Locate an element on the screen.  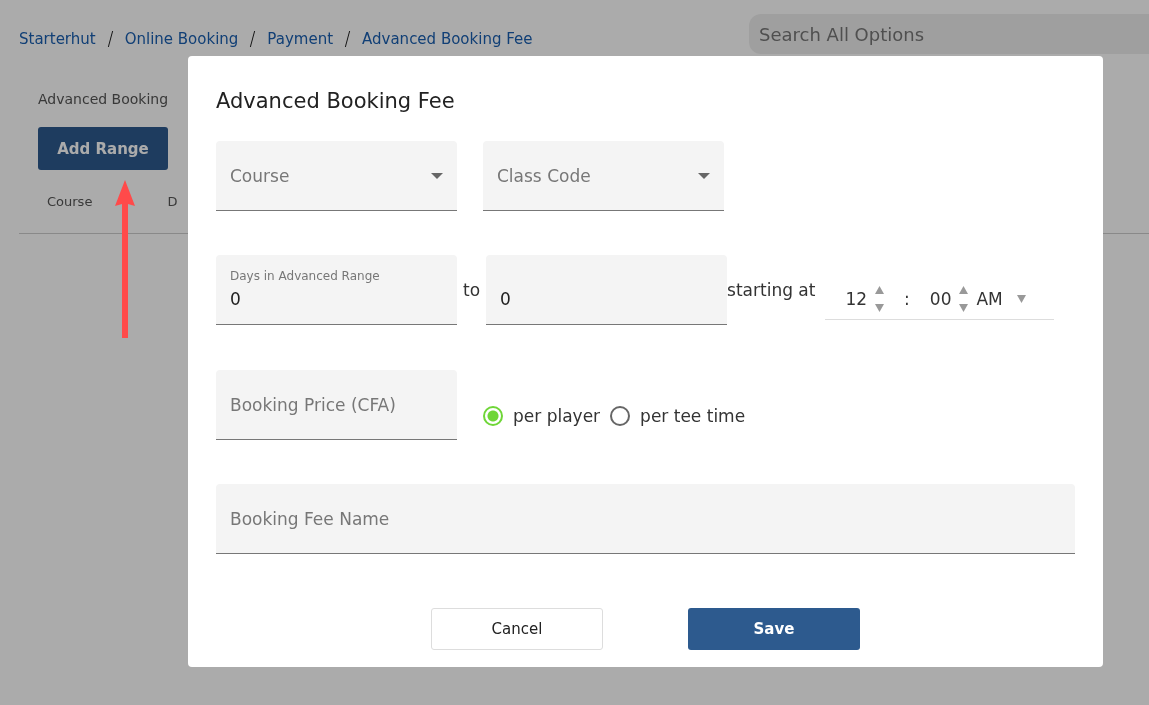
range-joiner: to is located at coordinates (472, 290).